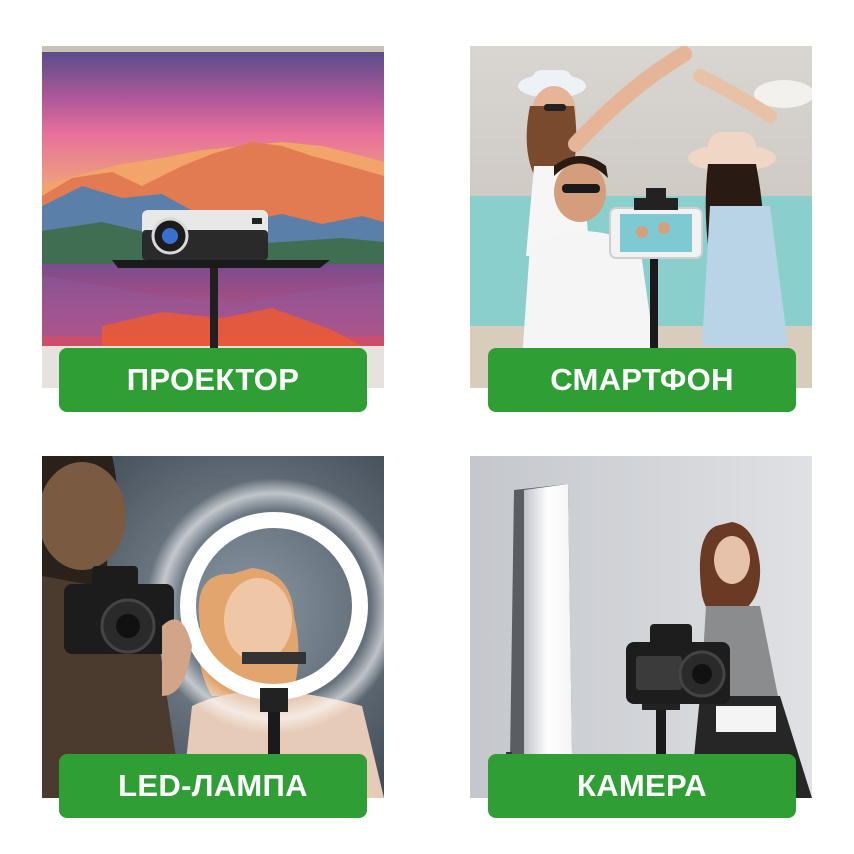 The image size is (854, 854). I want to click on label-smartphone-text: СМАРТФОН, so click(642, 379).